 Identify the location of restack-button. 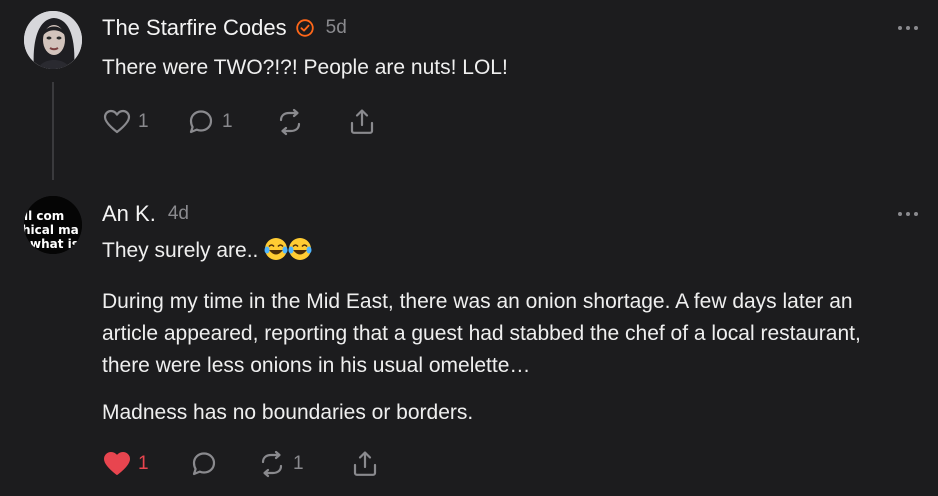
(311, 122).